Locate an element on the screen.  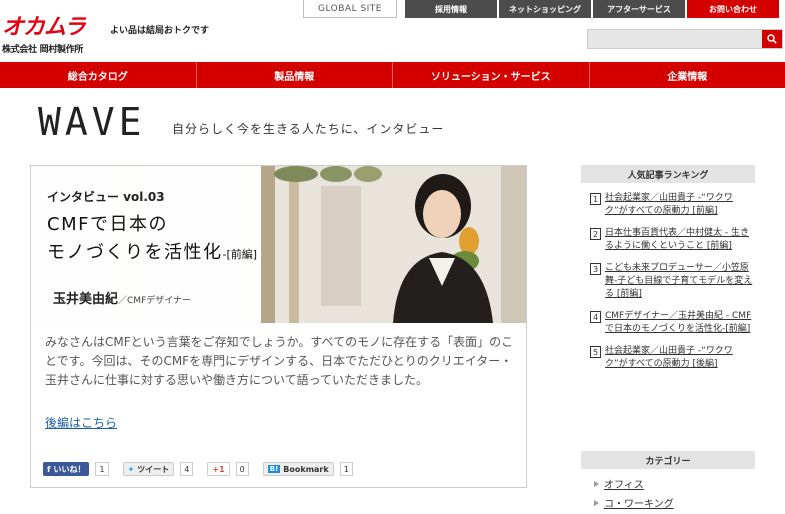
hatena-icon: B! is located at coordinates (274, 469).